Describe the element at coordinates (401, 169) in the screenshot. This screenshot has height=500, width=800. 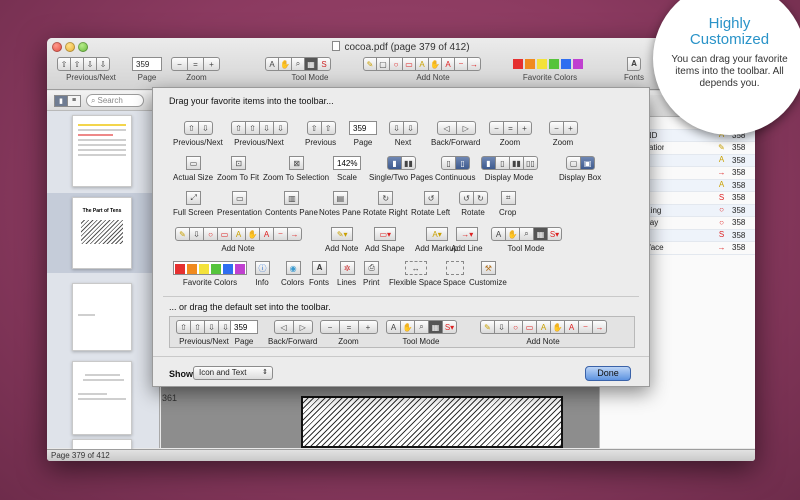
I see `item-single-two-pages: ▮ ▮▮ Single/Two Pages` at that location.